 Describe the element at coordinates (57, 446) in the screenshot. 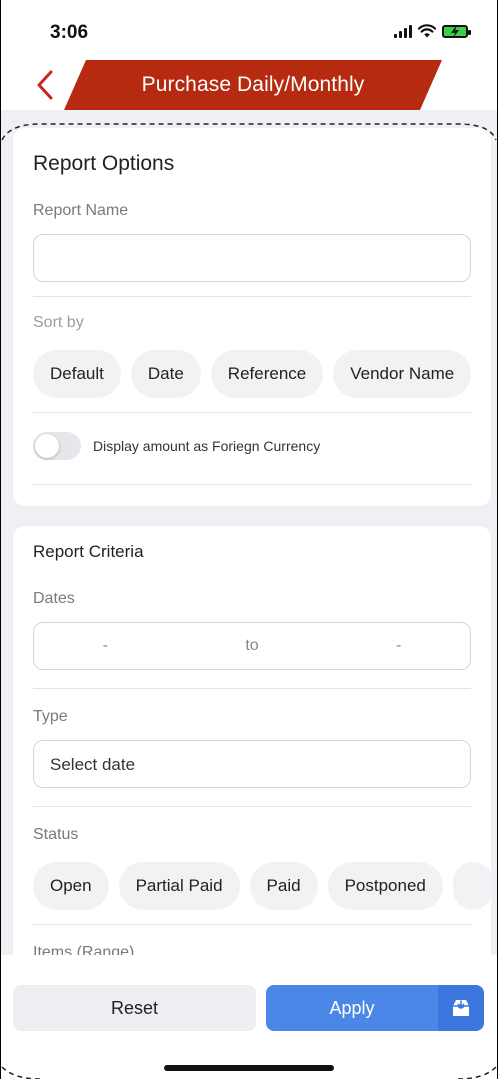

I see `foreign-currency-toggle` at that location.